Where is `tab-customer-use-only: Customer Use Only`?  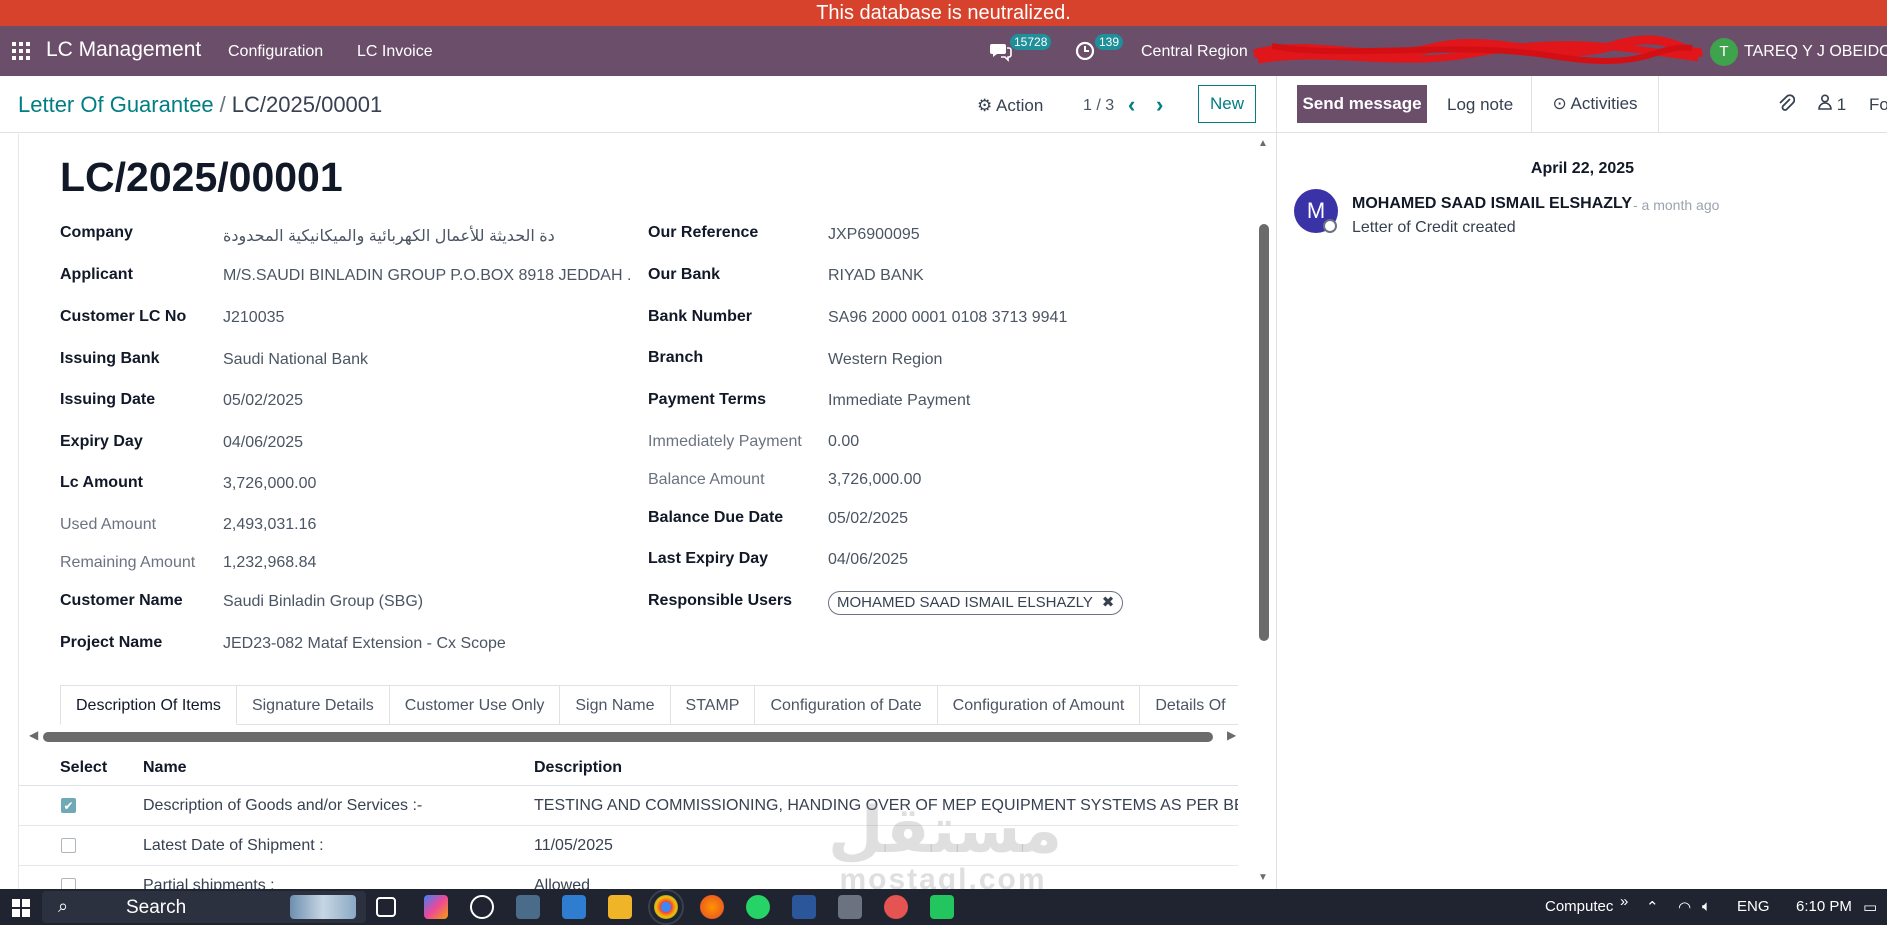 tab-customer-use-only: Customer Use Only is located at coordinates (475, 705).